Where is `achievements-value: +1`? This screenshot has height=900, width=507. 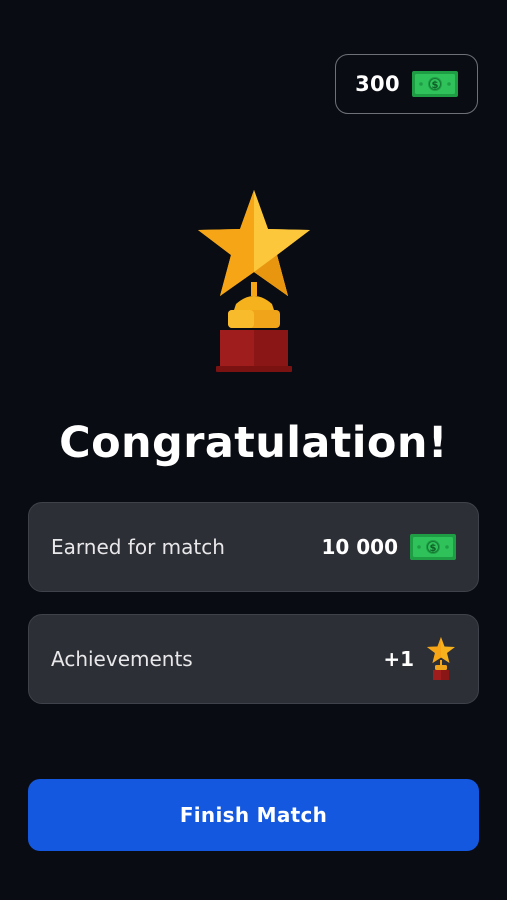
achievements-value: +1 is located at coordinates (398, 659).